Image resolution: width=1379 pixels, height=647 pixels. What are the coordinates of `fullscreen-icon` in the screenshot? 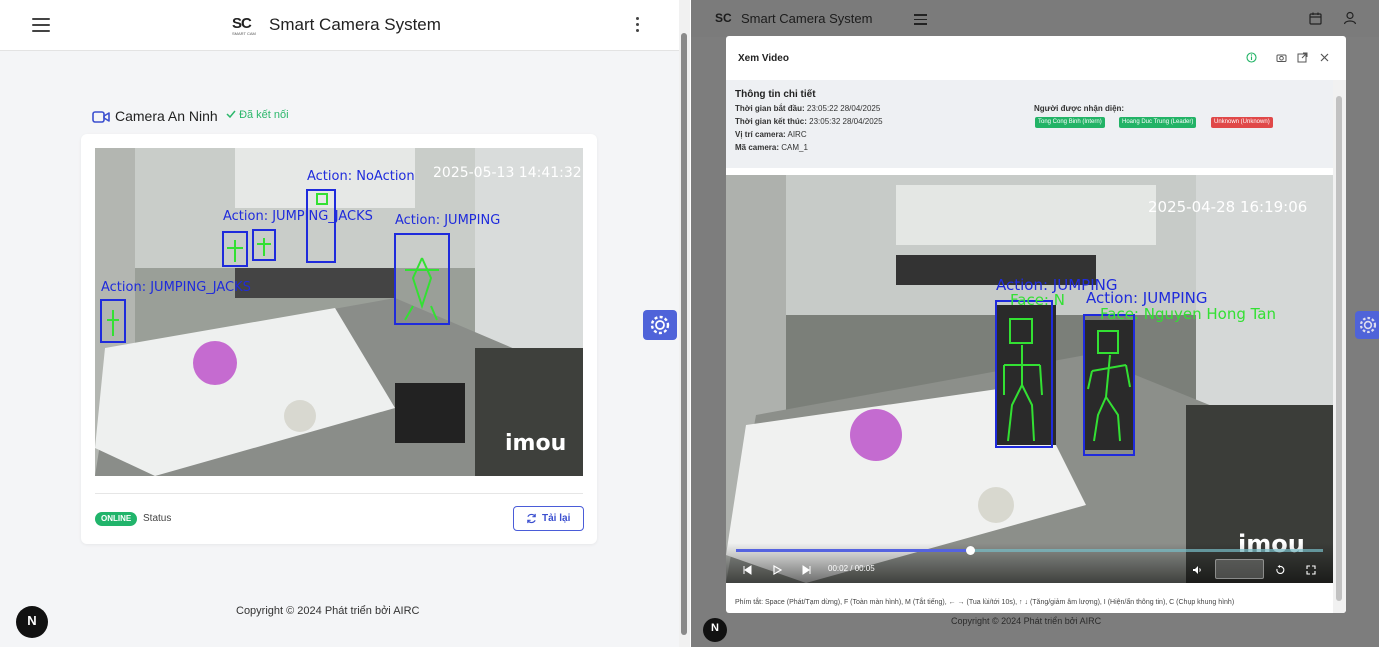 It's located at (1311, 570).